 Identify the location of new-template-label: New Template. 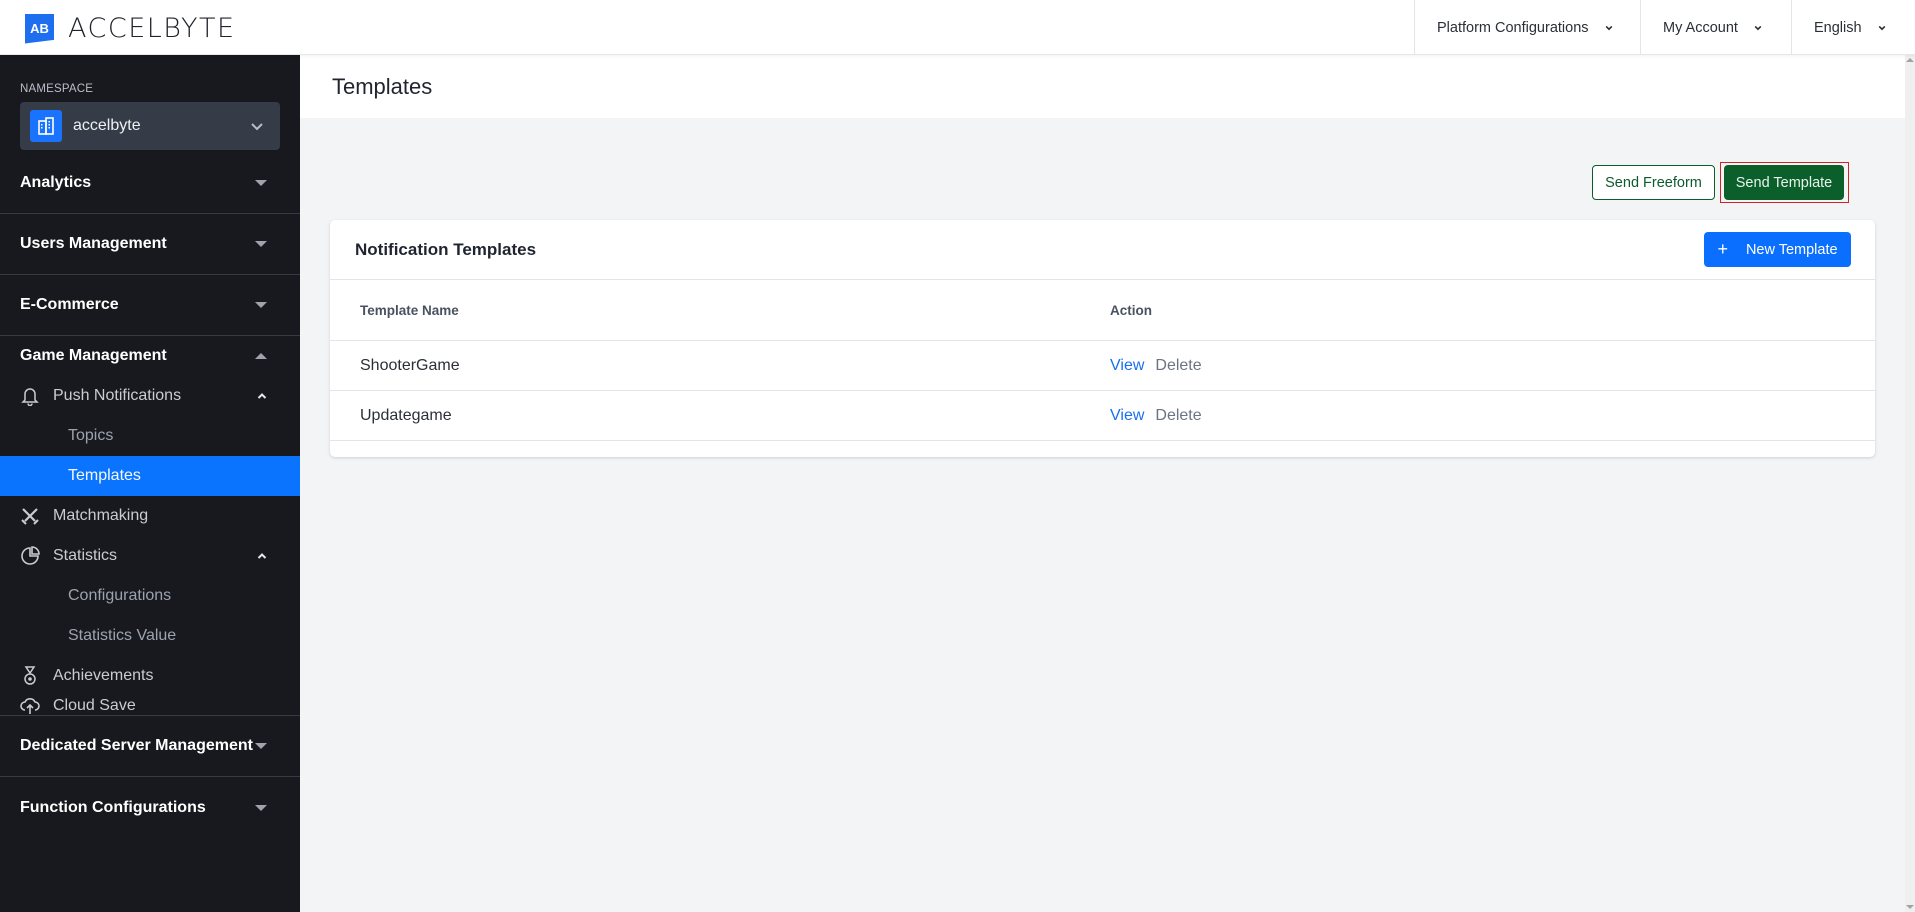
(1791, 249).